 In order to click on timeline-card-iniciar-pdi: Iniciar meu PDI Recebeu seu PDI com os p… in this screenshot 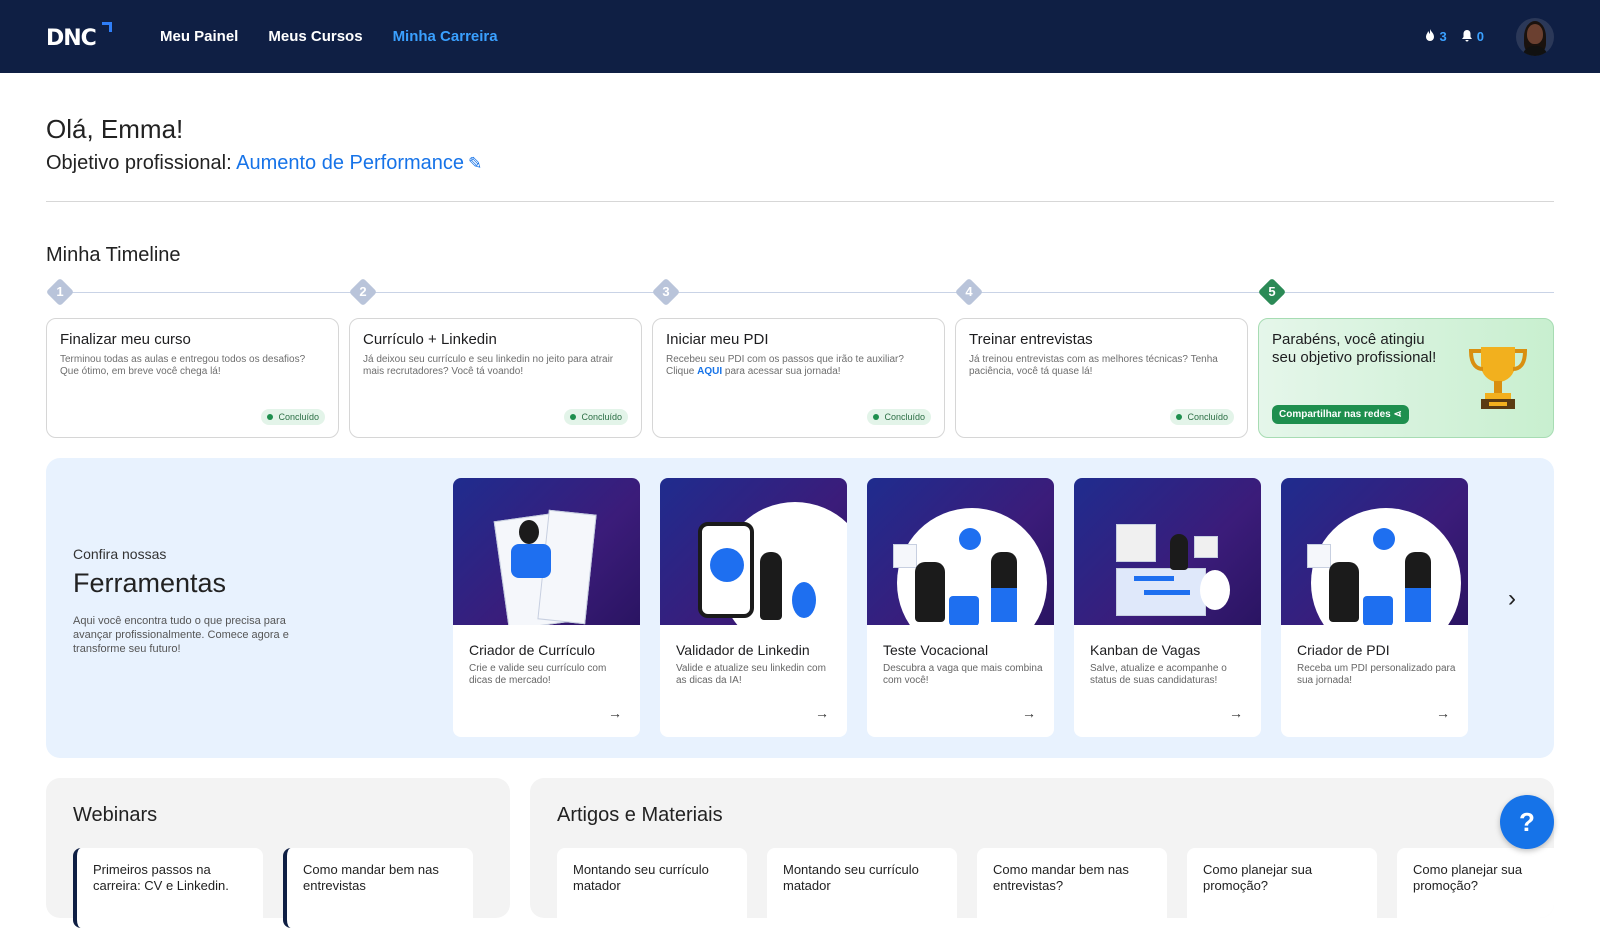, I will do `click(798, 378)`.